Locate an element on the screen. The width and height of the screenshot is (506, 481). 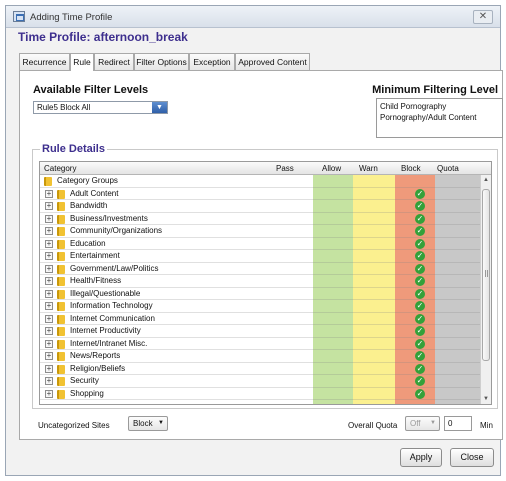
category-groups-label: Category Groups is located at coordinates (87, 180).